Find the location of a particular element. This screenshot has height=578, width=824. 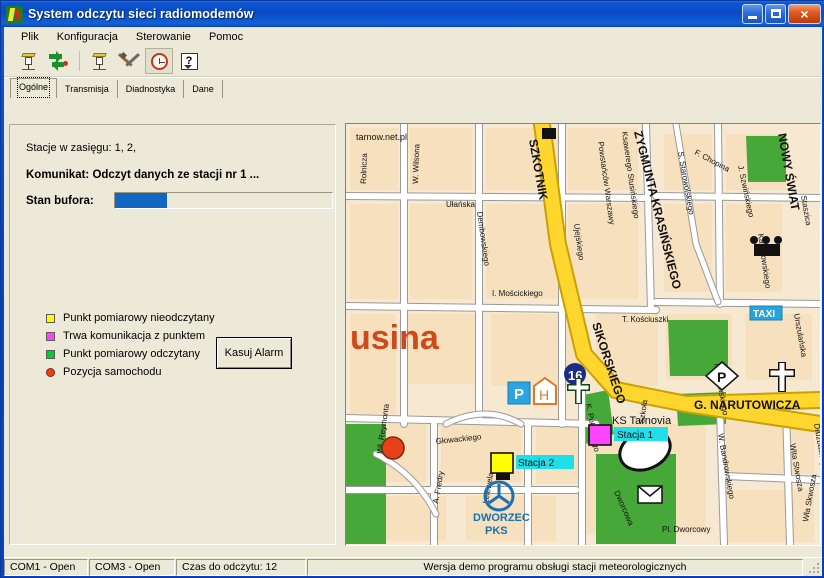

window-controls: × is located at coordinates (781, 14).